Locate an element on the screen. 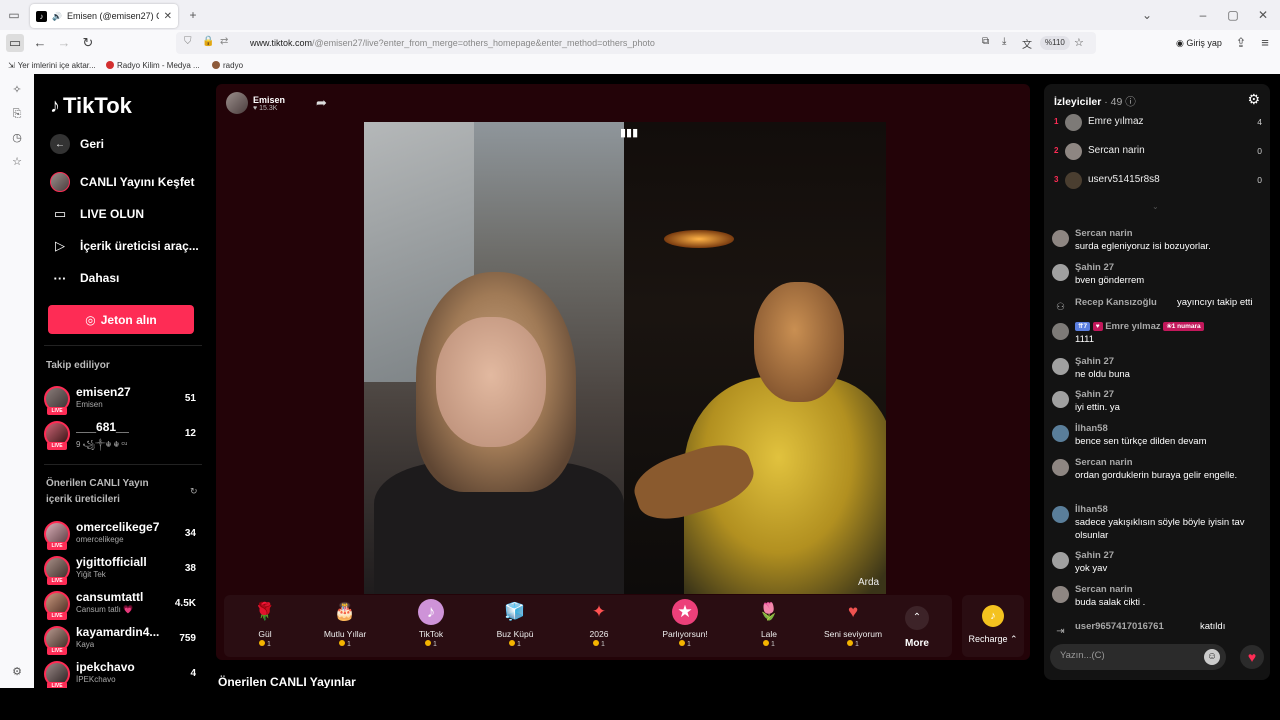  suggested-creator-item: LIVE omercelikege7 omercelikege 34 is located at coordinates (123, 535).